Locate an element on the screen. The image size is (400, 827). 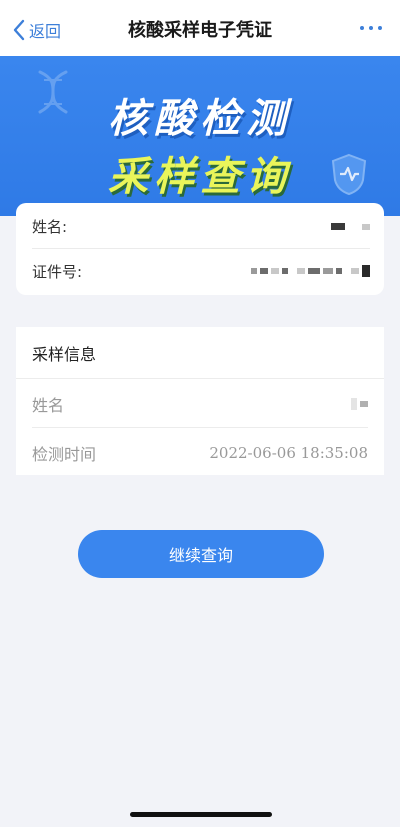
id-mosaic is located at coordinates (310, 271).